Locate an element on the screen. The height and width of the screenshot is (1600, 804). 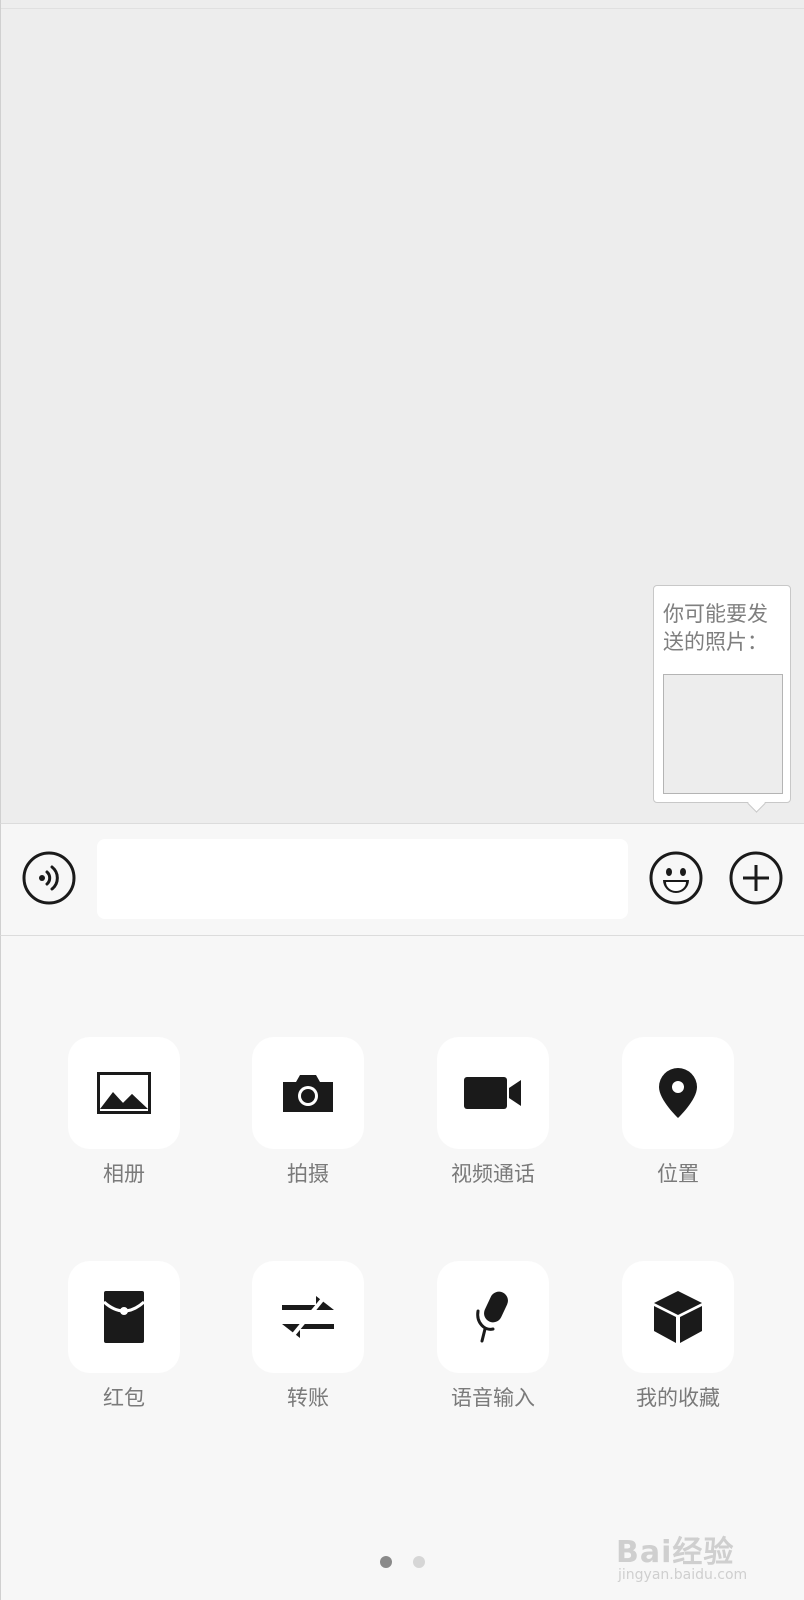
tile-transfer-button is located at coordinates (308, 1317).